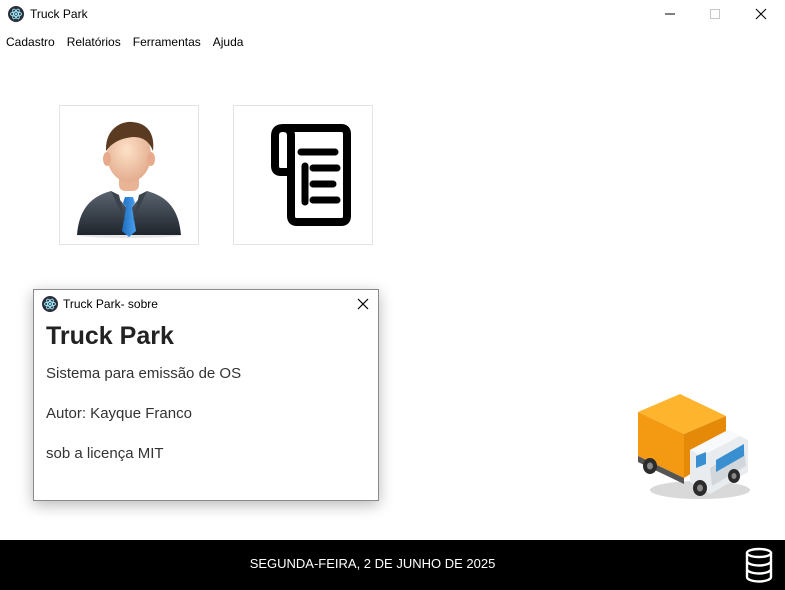  What do you see at coordinates (228, 42) in the screenshot?
I see `menu-ajuda: Ajuda` at bounding box center [228, 42].